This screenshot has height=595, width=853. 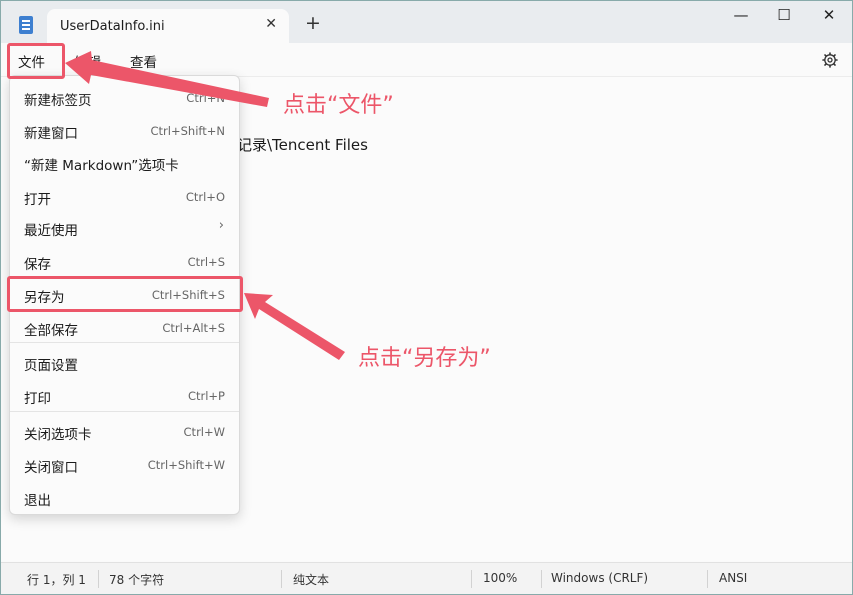 What do you see at coordinates (424, 358) in the screenshot?
I see `annotation-click-save-as: 点击“另存为”` at bounding box center [424, 358].